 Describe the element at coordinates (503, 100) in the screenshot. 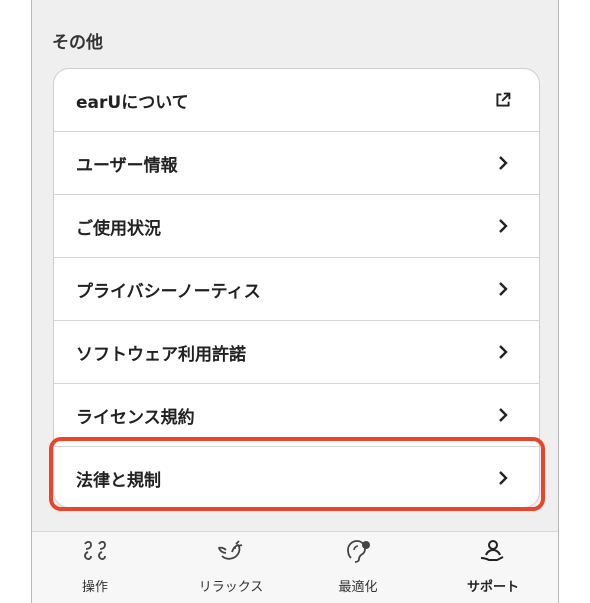

I see `external-link-icon` at that location.